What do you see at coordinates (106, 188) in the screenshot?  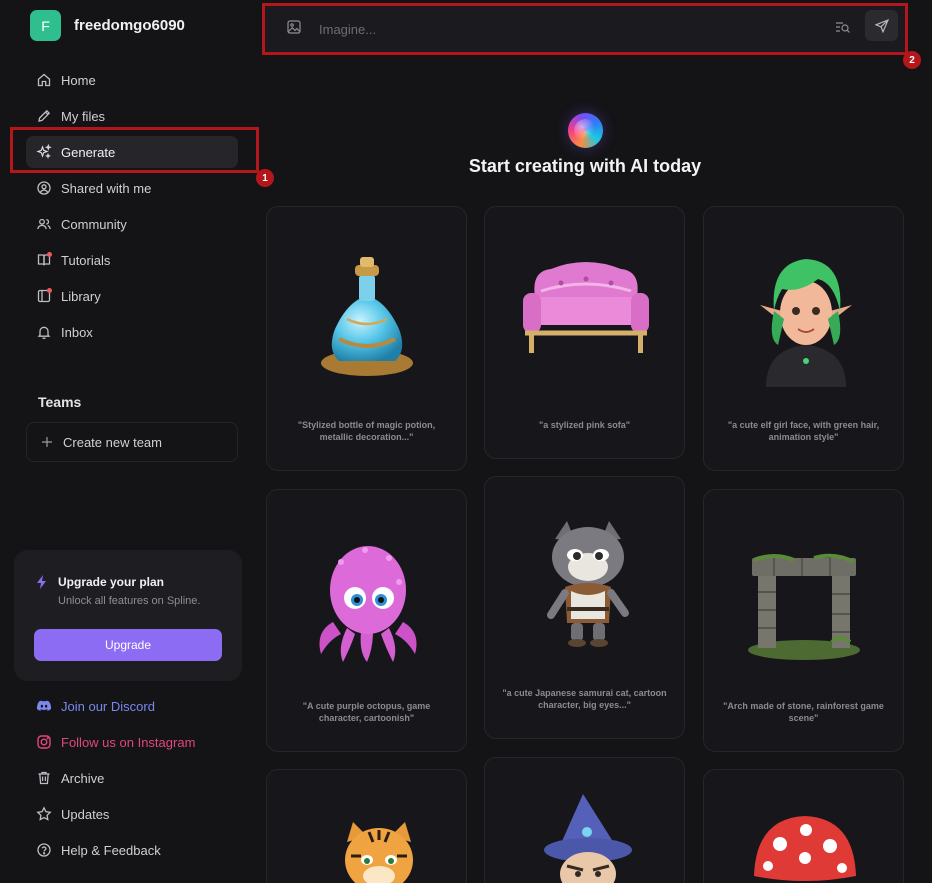 I see `sidebar-item-label: Shared with me` at bounding box center [106, 188].